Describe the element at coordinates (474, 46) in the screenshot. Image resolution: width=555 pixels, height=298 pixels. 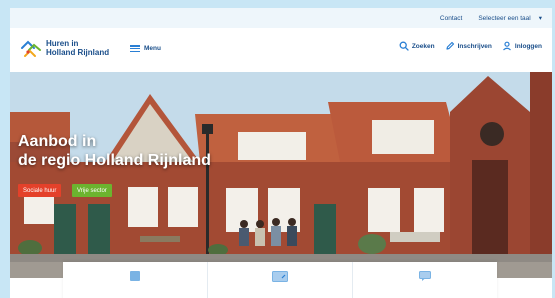
I see `register-label: Inschrijven` at that location.